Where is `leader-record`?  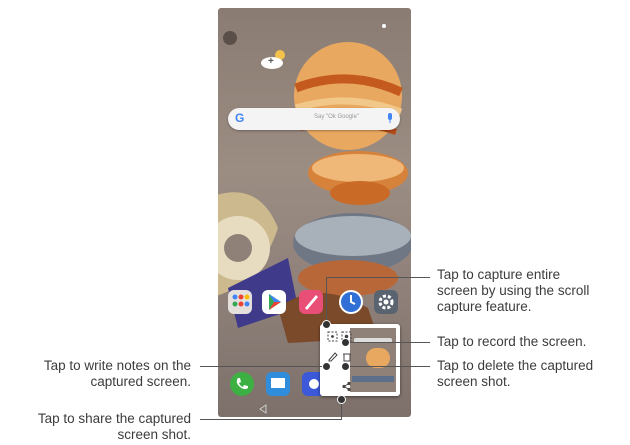
leader-record is located at coordinates (387, 342).